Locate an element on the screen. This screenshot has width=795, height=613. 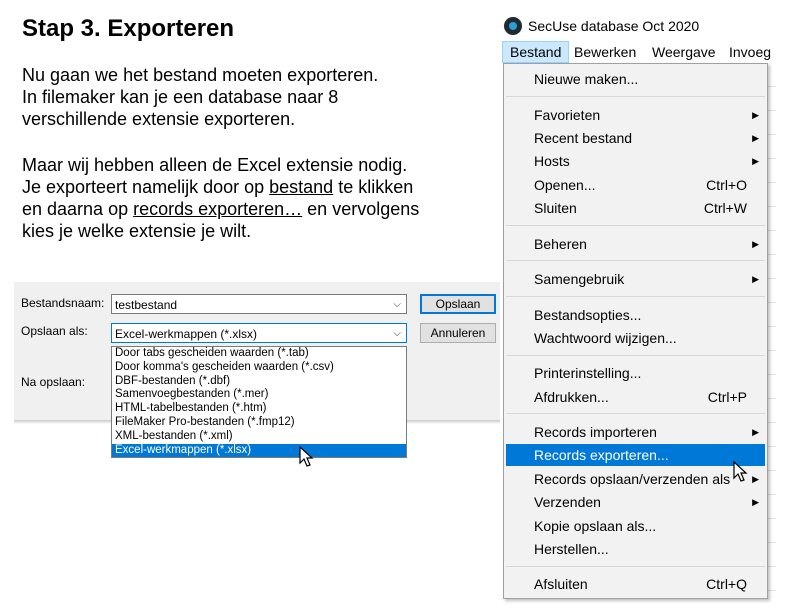
menu-bewerken: Bewerken is located at coordinates (605, 52).